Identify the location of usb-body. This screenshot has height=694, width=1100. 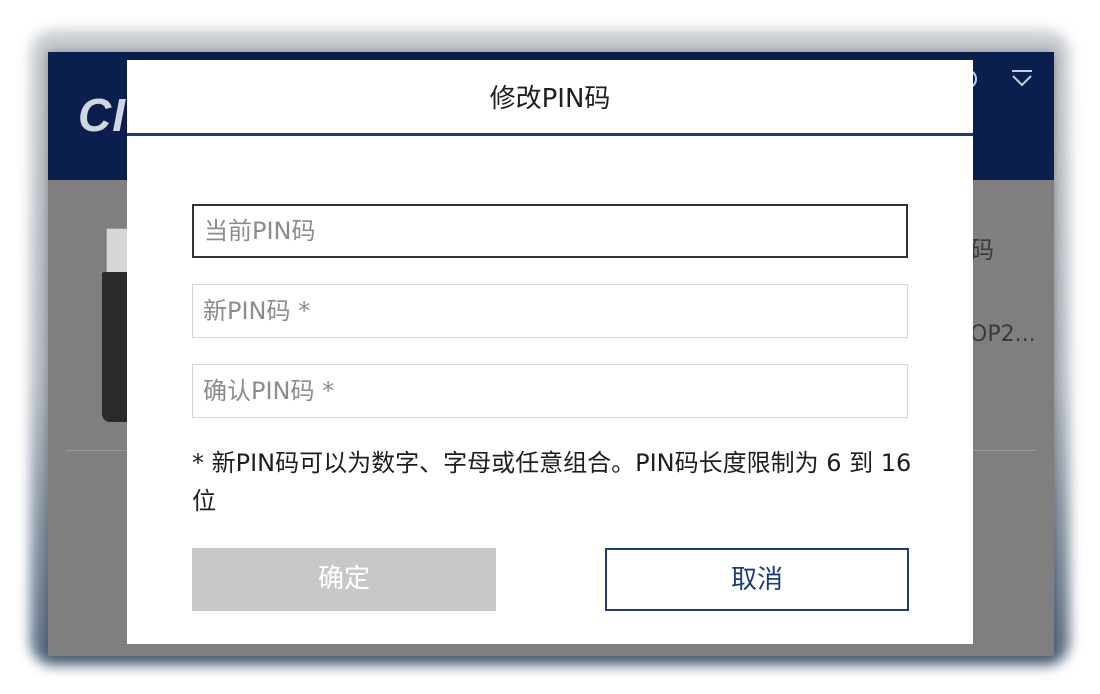
(115, 347).